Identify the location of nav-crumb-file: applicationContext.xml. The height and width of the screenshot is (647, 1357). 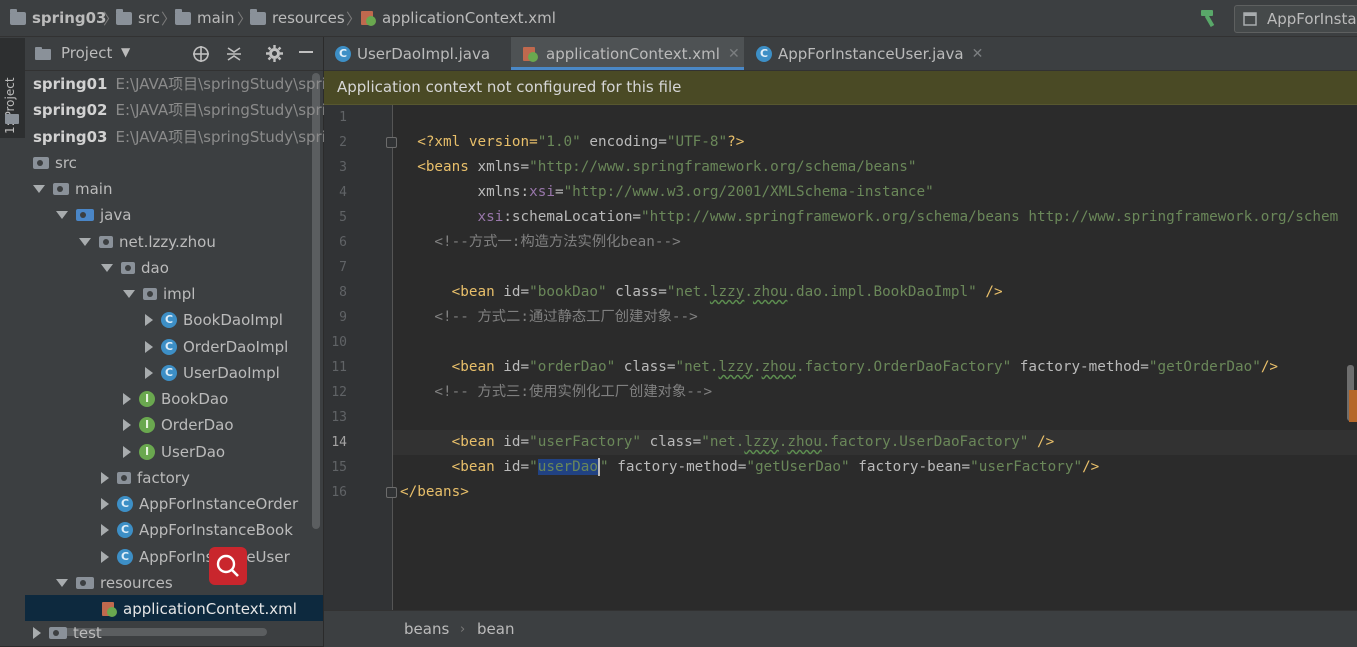
(458, 18).